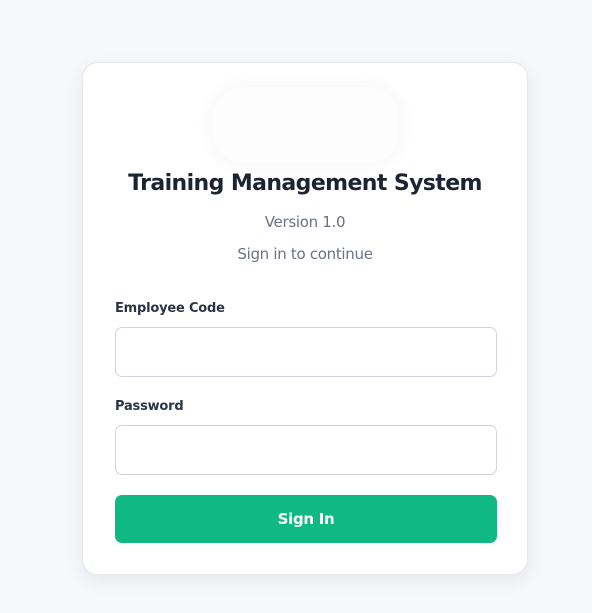 The height and width of the screenshot is (613, 592). Describe the element at coordinates (306, 519) in the screenshot. I see `sign-in-button: Sign In` at that location.